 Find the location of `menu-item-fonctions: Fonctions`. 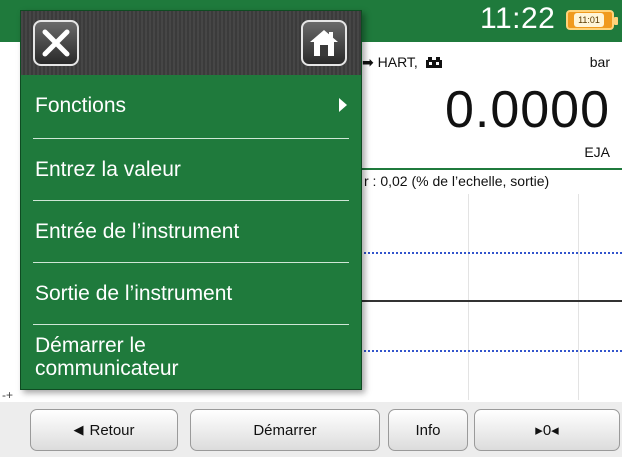

menu-item-fonctions: Fonctions is located at coordinates (191, 106).